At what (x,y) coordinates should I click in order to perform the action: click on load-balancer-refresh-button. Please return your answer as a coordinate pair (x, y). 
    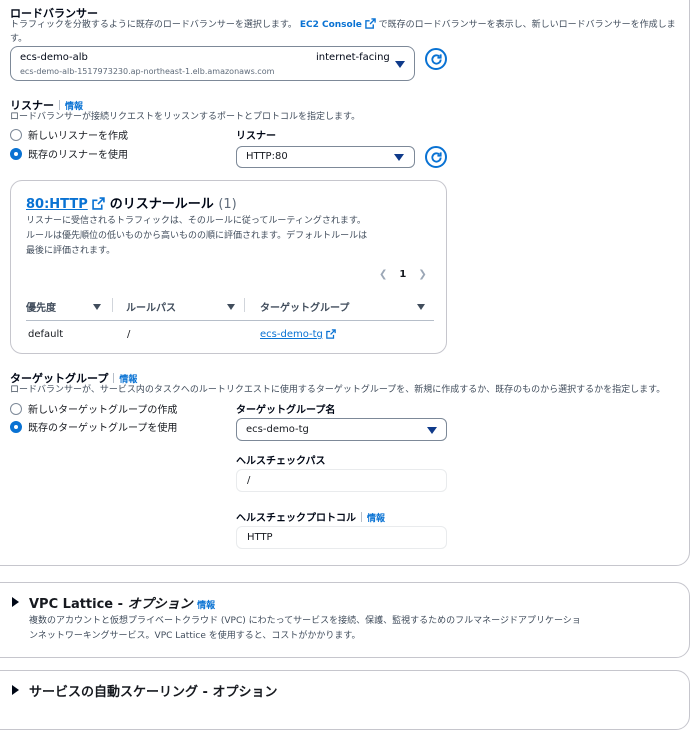
    Looking at the image, I should click on (436, 59).